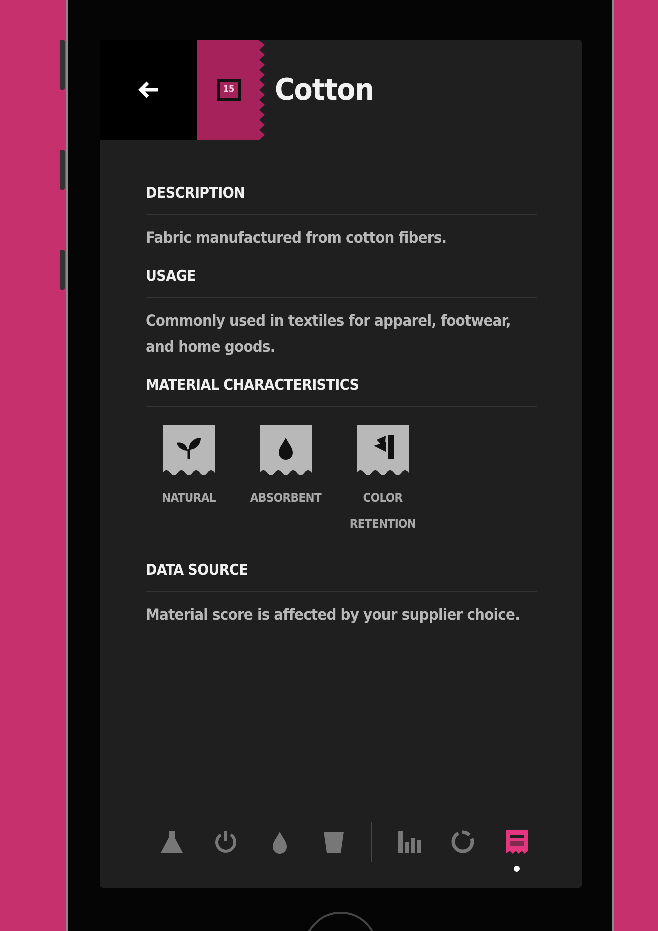  What do you see at coordinates (341, 576) in the screenshot?
I see `section-heading: DATA SOURCE` at bounding box center [341, 576].